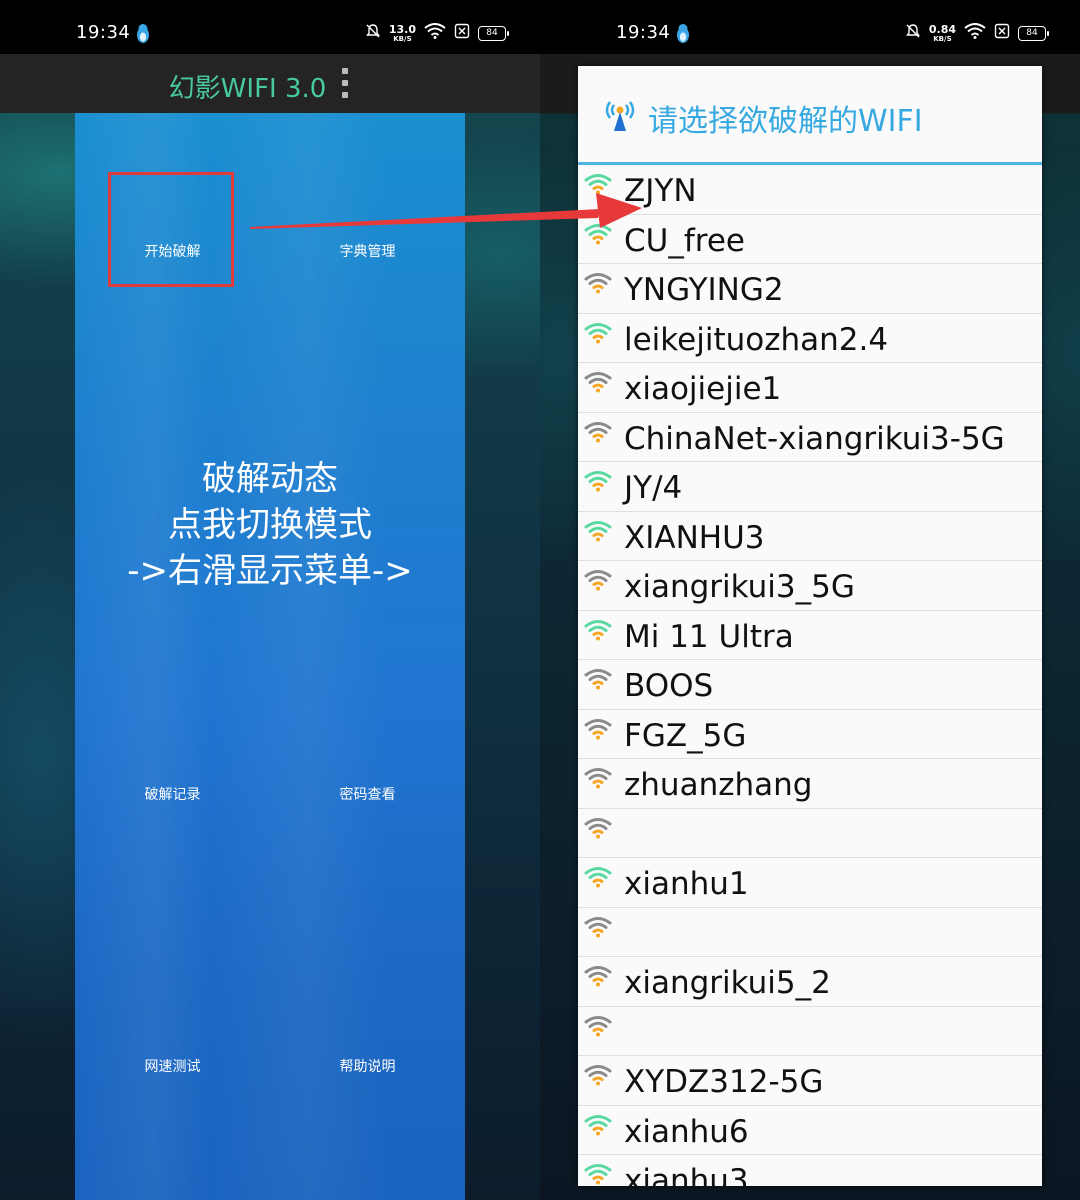  I want to click on wifi-list-item: xiangrikui3_5G, so click(810, 586).